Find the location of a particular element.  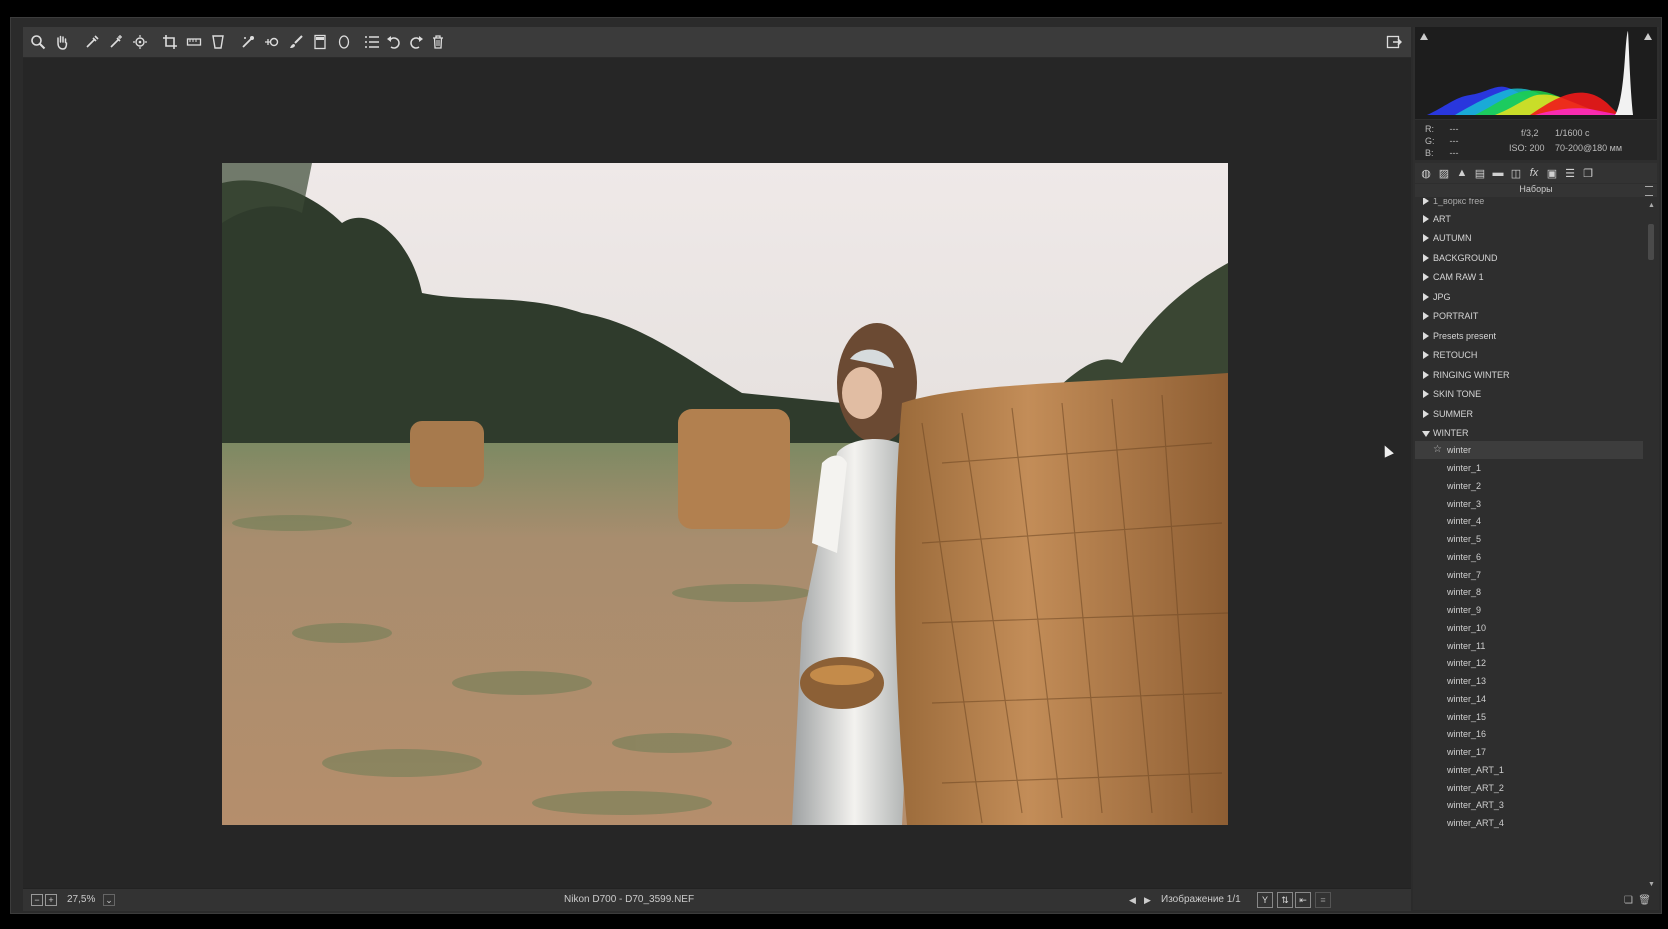

file-info: Nikon D700 - D70_3599.NEF is located at coordinates (629, 899).